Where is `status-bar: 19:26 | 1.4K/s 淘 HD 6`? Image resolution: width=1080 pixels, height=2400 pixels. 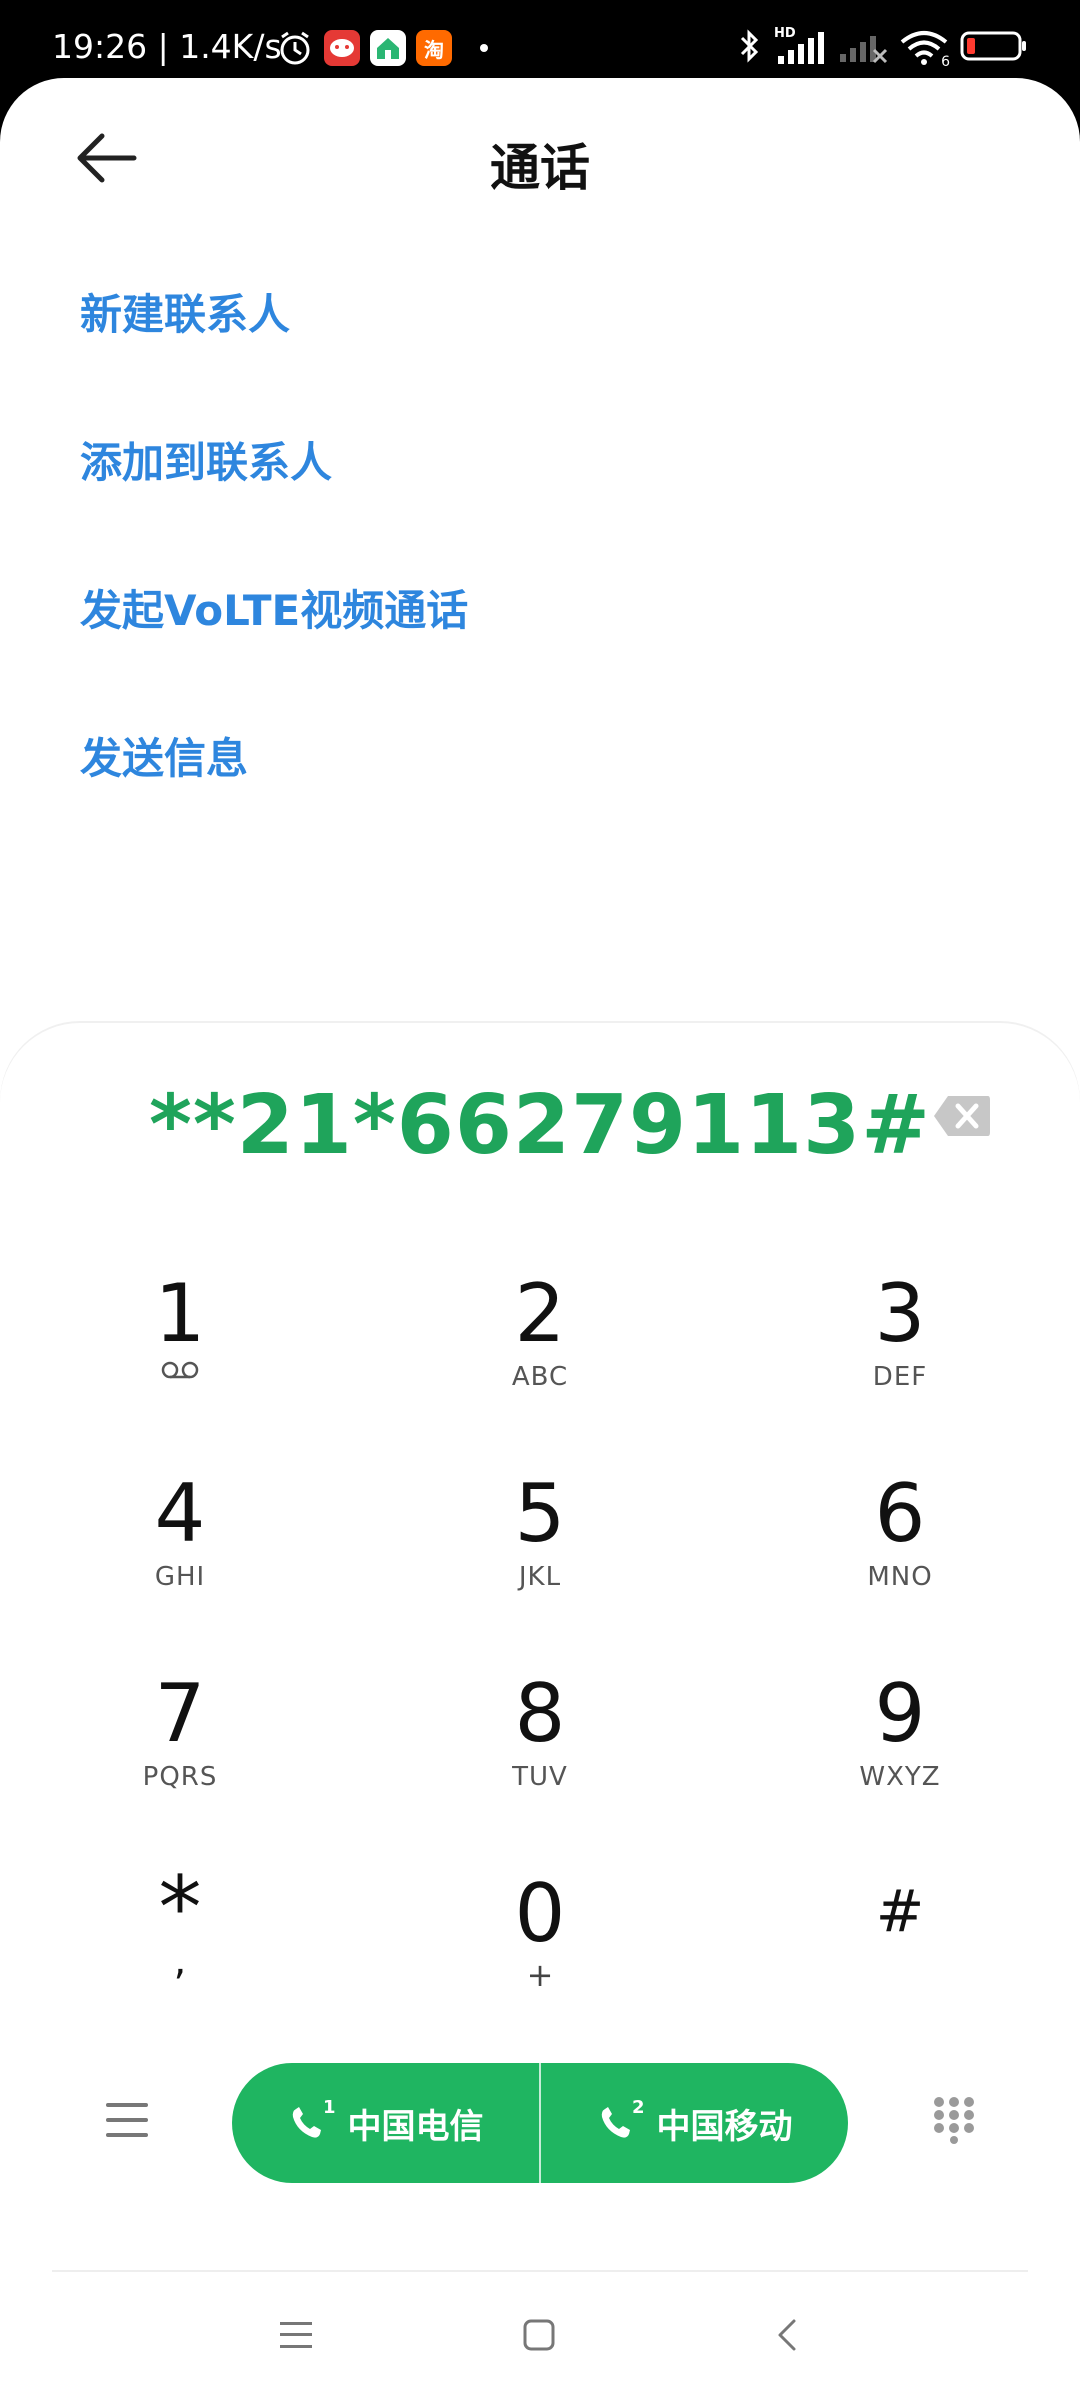
status-bar: 19:26 | 1.4K/s 淘 HD 6 is located at coordinates (540, 41).